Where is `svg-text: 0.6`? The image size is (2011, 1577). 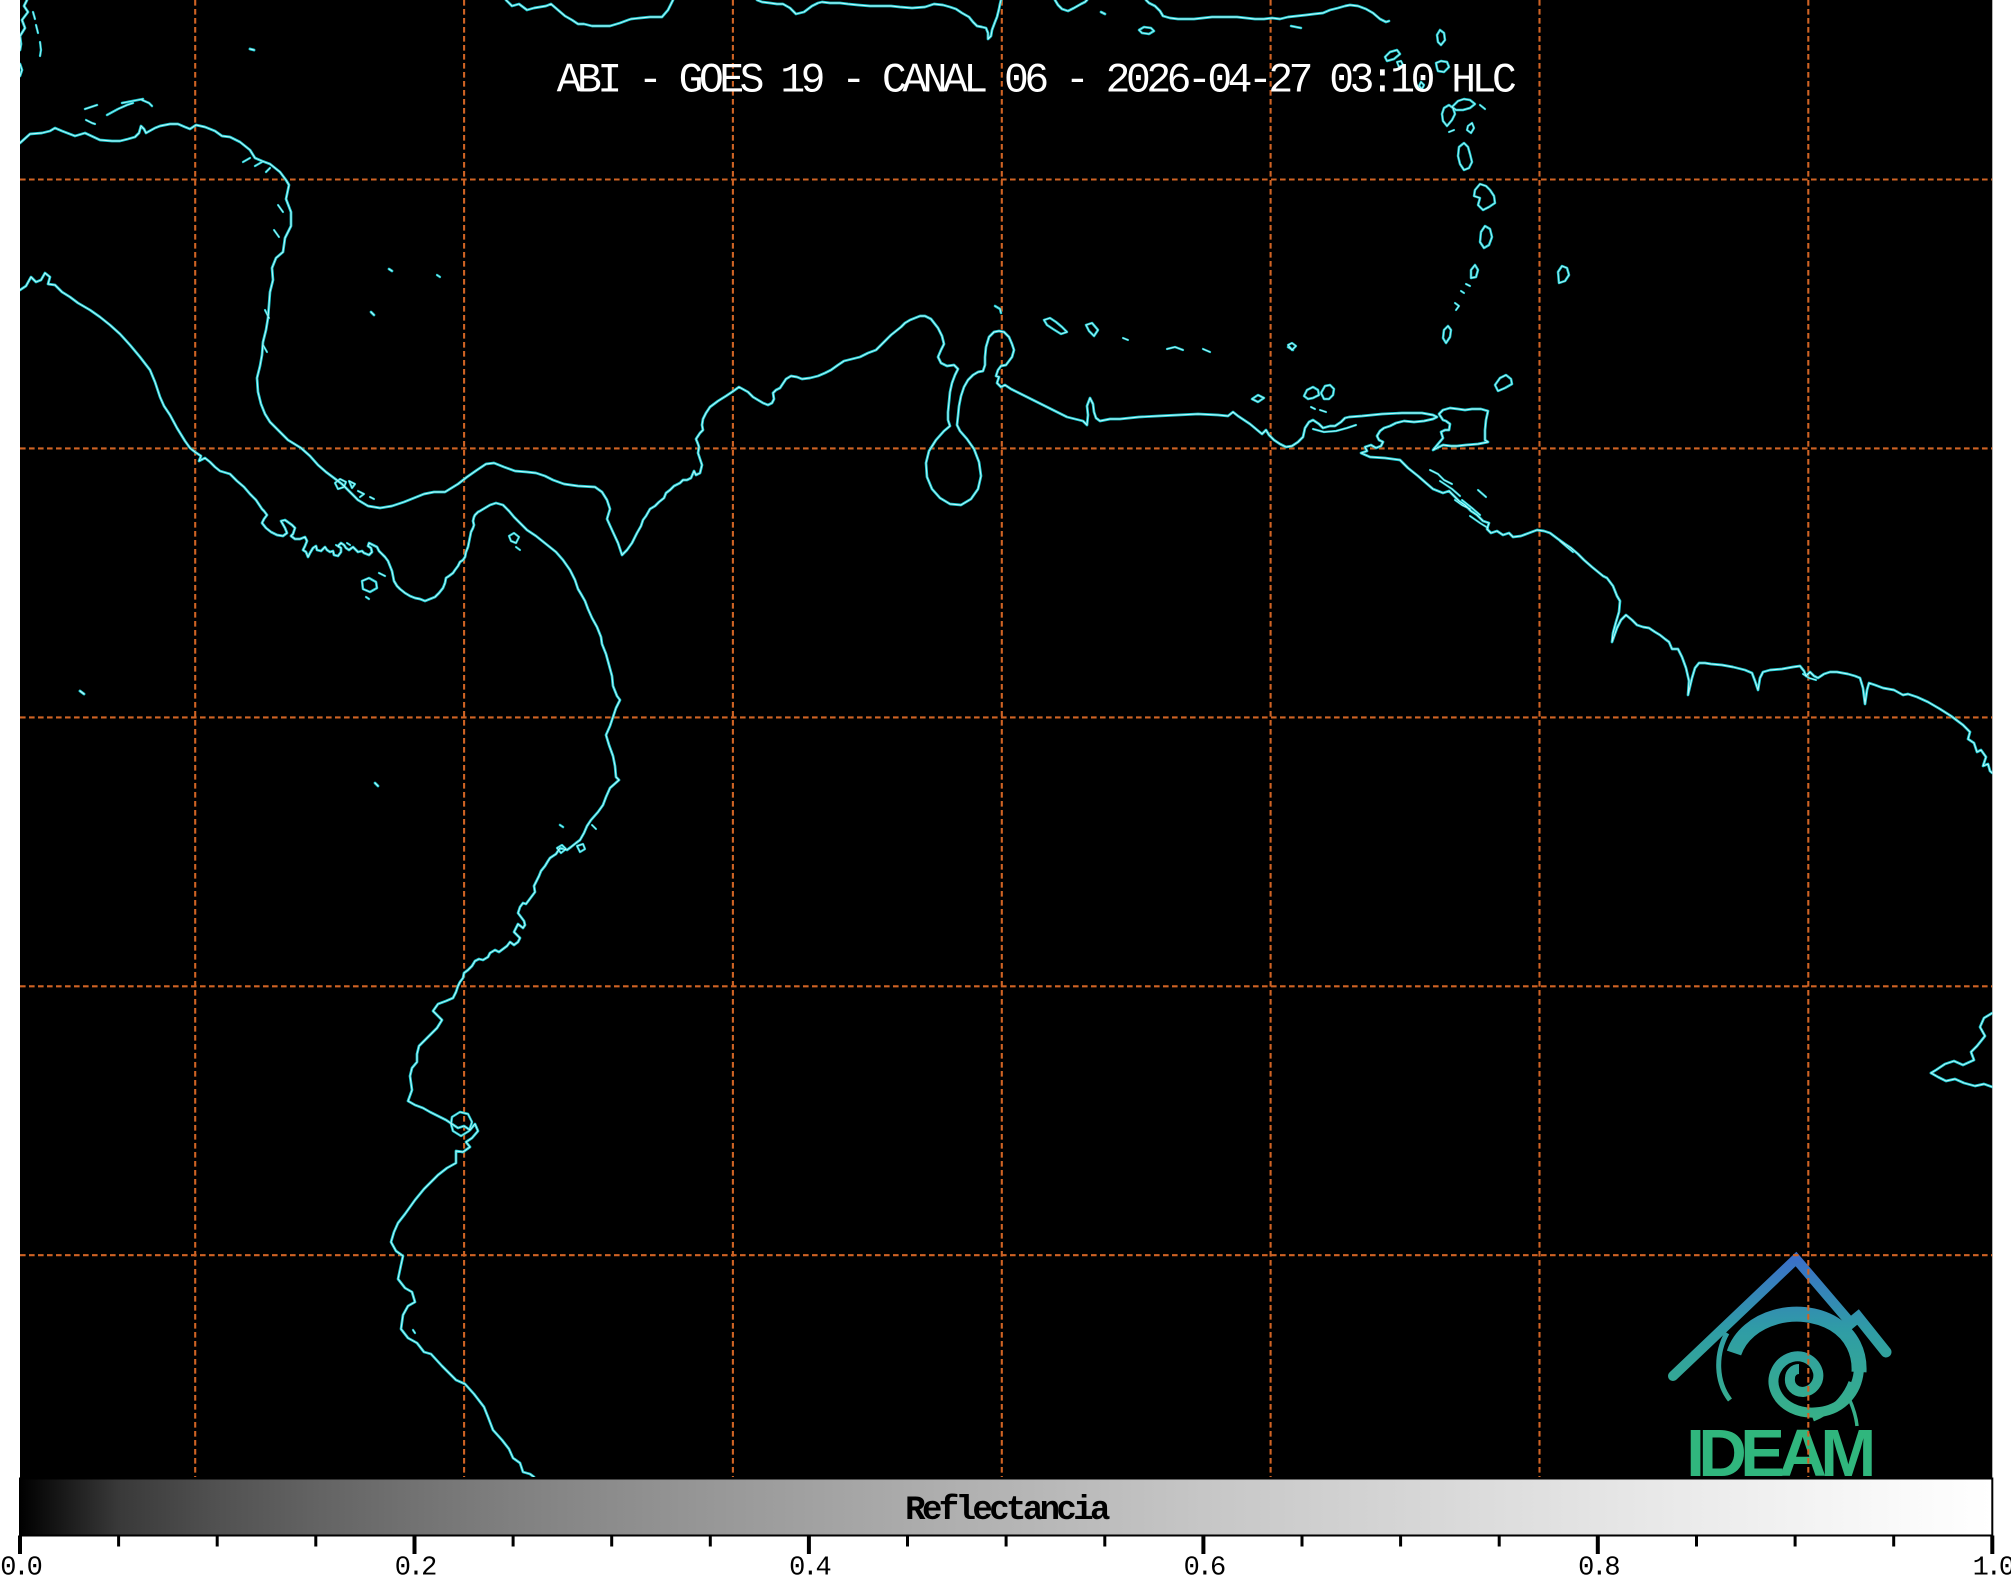 svg-text: 0.6 is located at coordinates (1204, 1565).